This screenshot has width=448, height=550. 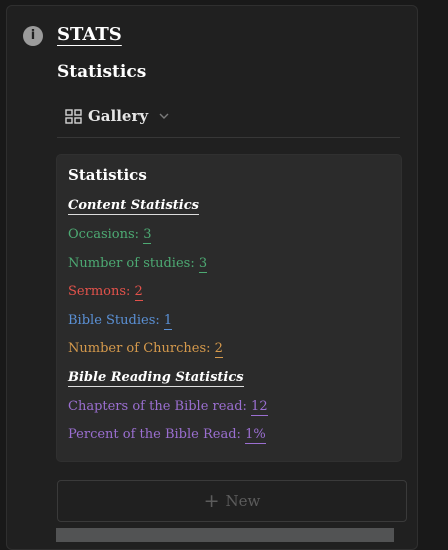 I want to click on view-toolbar: Gallery, so click(x=228, y=118).